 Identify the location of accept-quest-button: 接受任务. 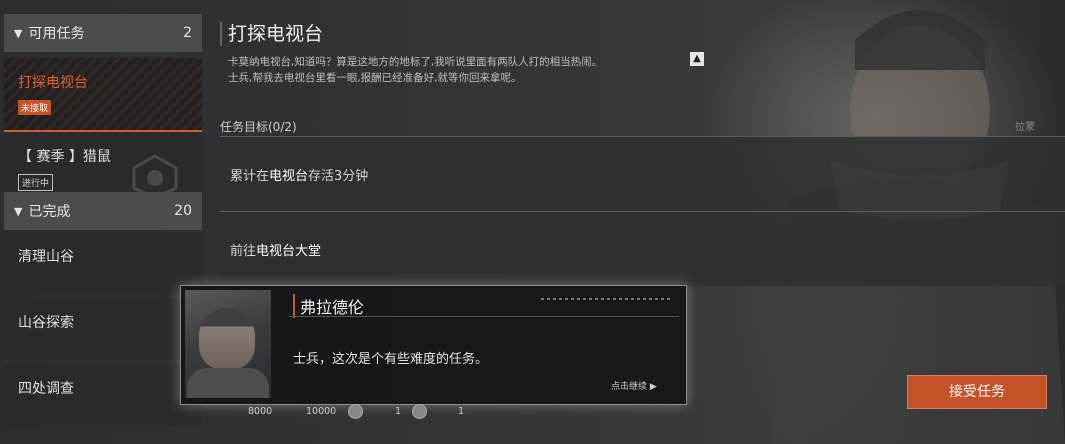
(977, 392).